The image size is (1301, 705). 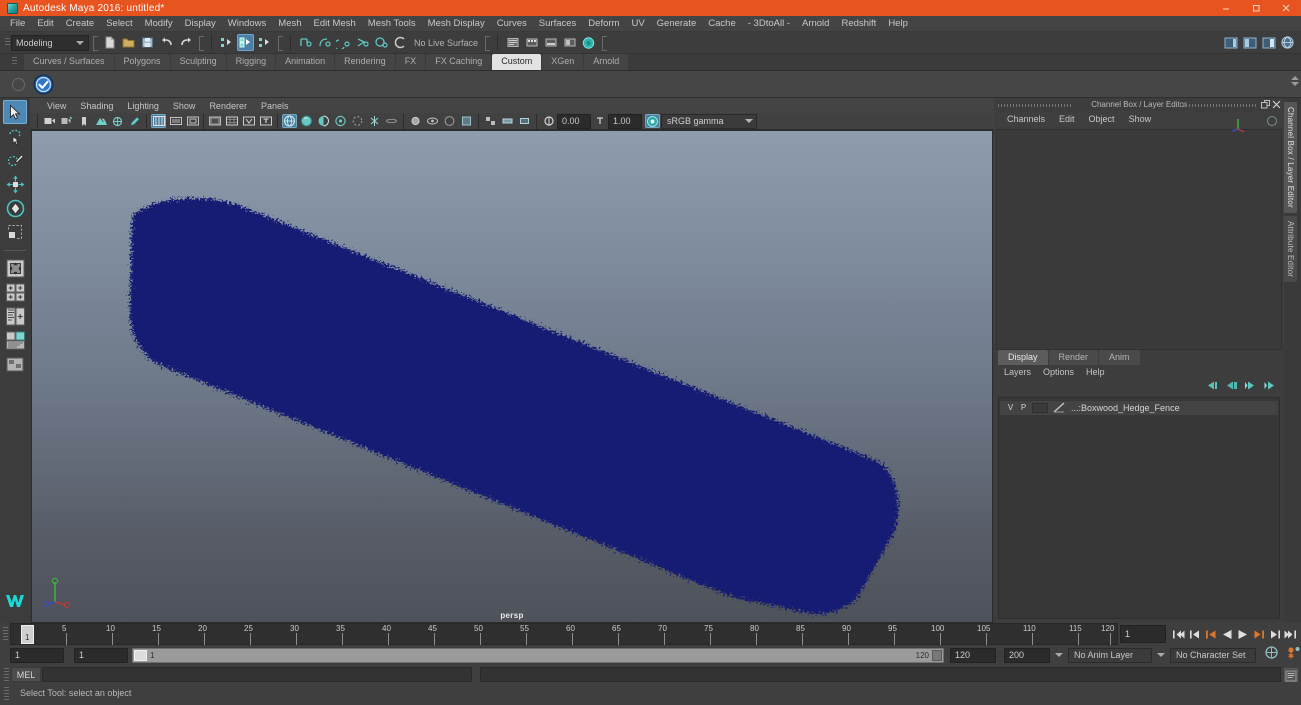 I want to click on layer-name: ...:Boxwood_Hedge_Fence, so click(x=1125, y=408).